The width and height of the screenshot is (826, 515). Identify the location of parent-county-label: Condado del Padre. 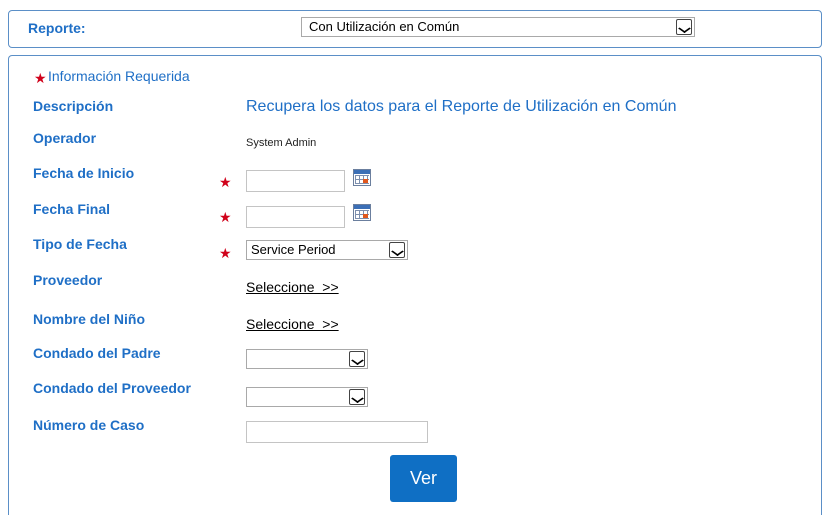
(97, 353).